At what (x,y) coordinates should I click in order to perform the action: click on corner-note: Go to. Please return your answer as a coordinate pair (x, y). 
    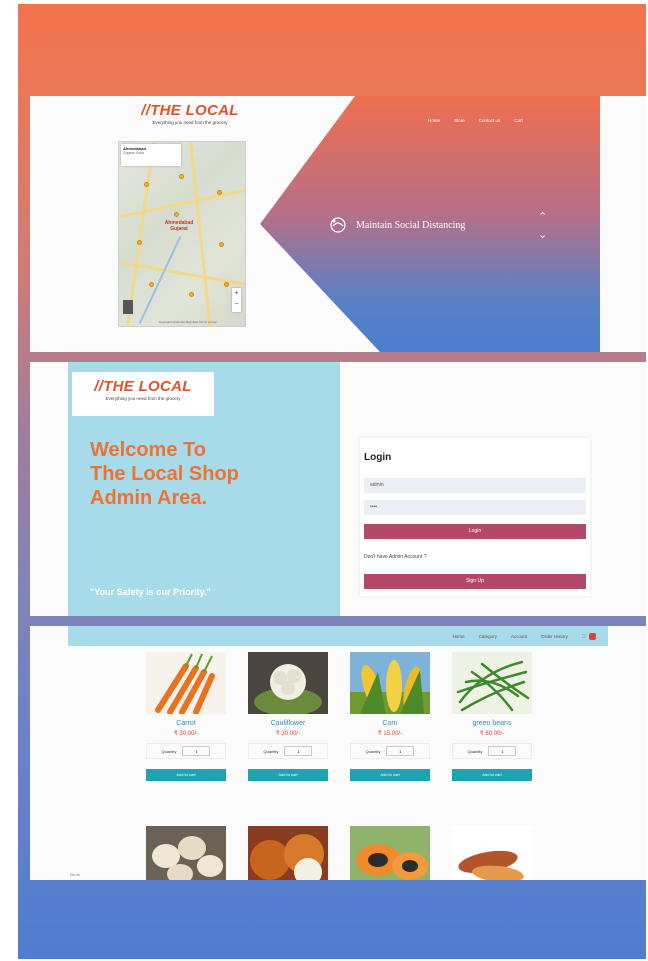
    Looking at the image, I should click on (75, 874).